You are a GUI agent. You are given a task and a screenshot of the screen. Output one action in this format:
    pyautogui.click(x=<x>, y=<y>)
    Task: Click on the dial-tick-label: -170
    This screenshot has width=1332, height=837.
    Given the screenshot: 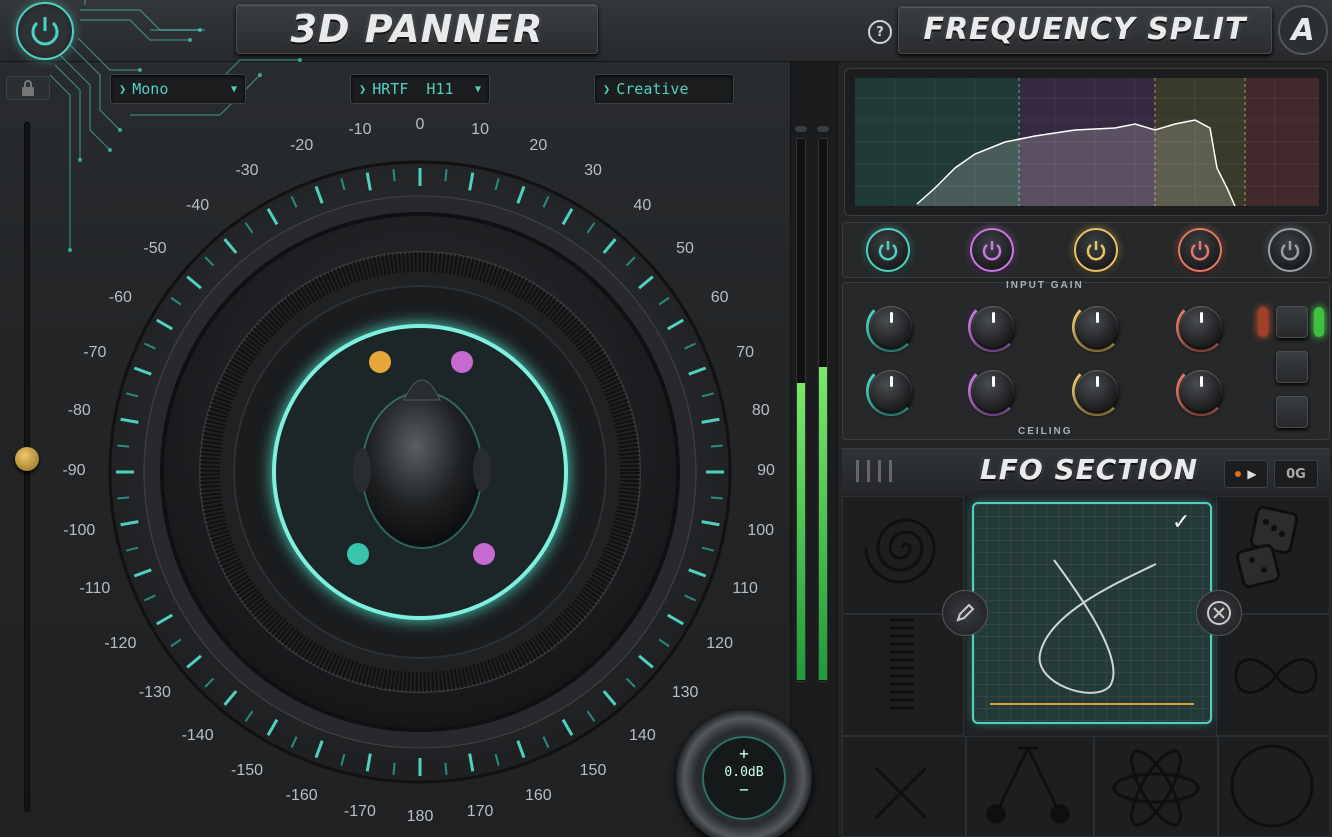 What is the action you would take?
    pyautogui.click(x=359, y=811)
    